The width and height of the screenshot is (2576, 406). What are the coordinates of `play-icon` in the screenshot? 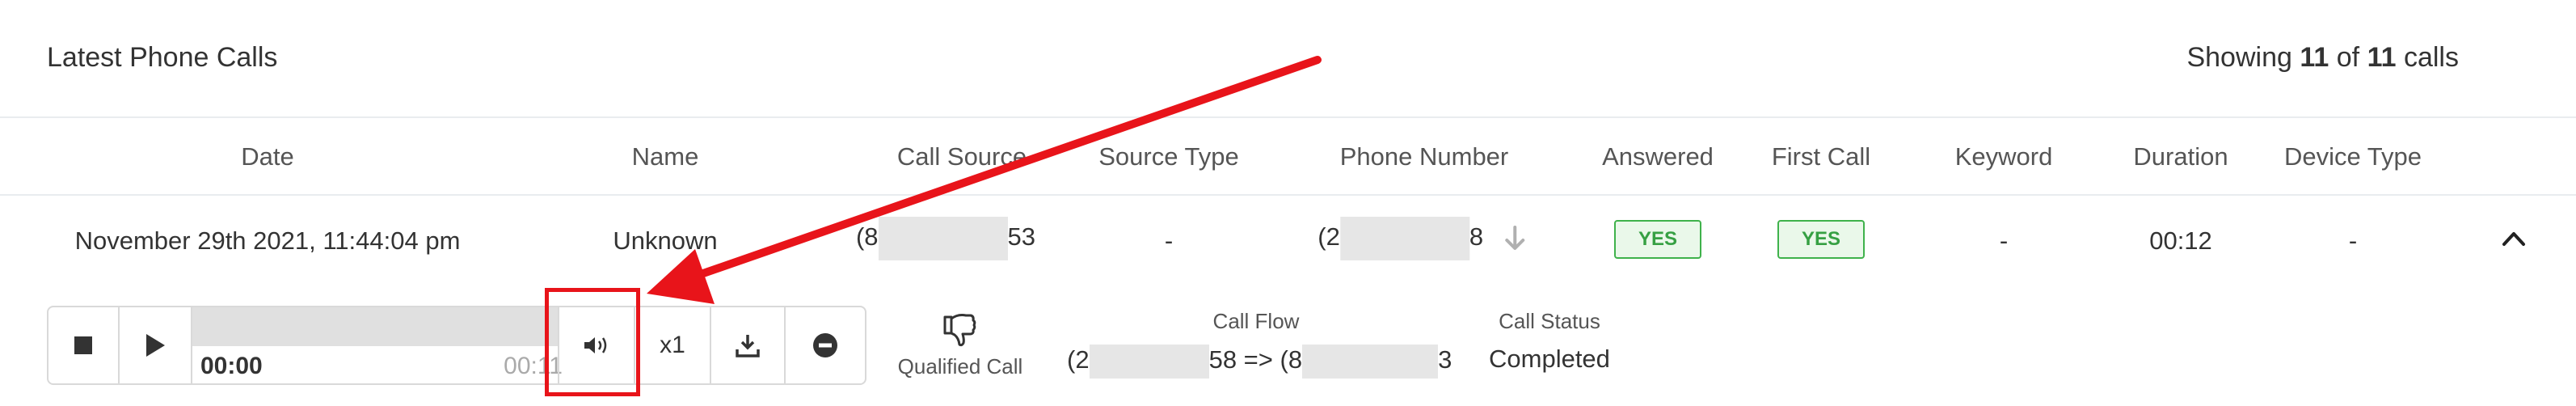 It's located at (155, 345).